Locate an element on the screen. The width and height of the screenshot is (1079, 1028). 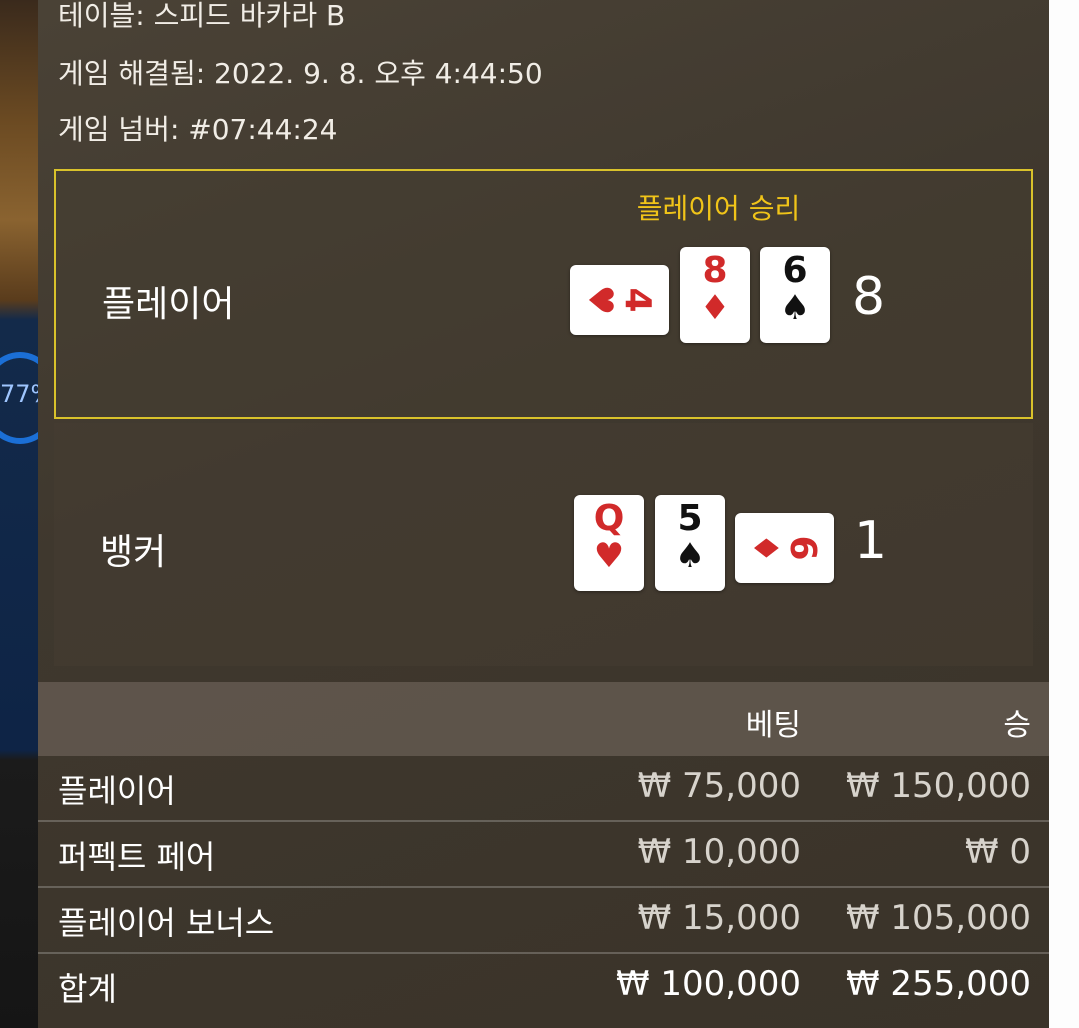
bet-column-header: 베팅 is located at coordinates (773, 725).